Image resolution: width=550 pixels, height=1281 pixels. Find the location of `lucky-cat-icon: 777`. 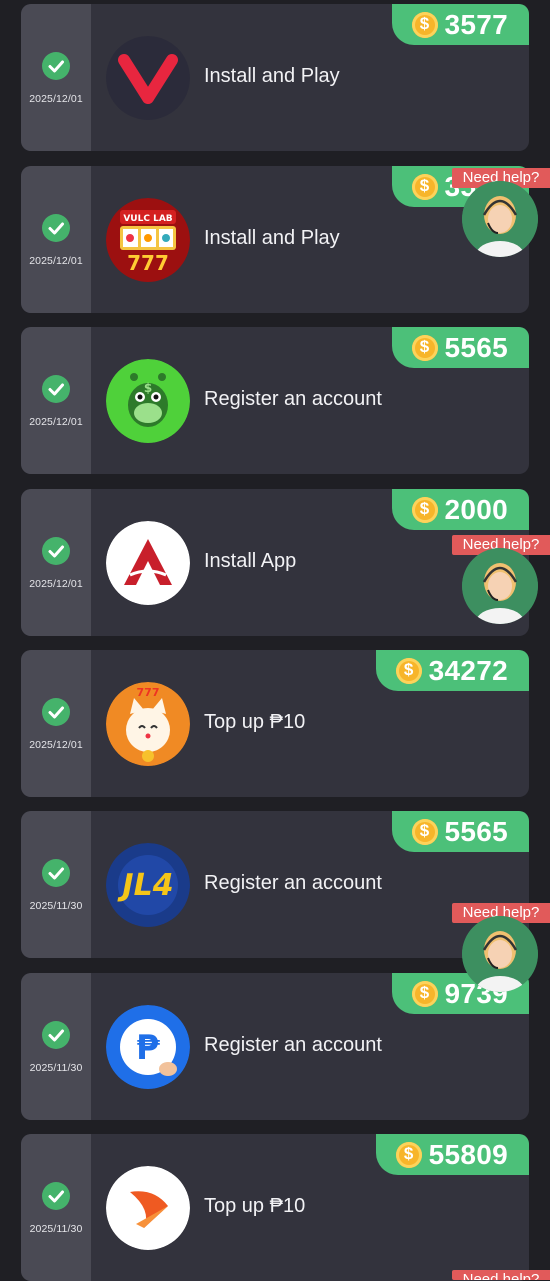

lucky-cat-icon: 777 is located at coordinates (148, 724).